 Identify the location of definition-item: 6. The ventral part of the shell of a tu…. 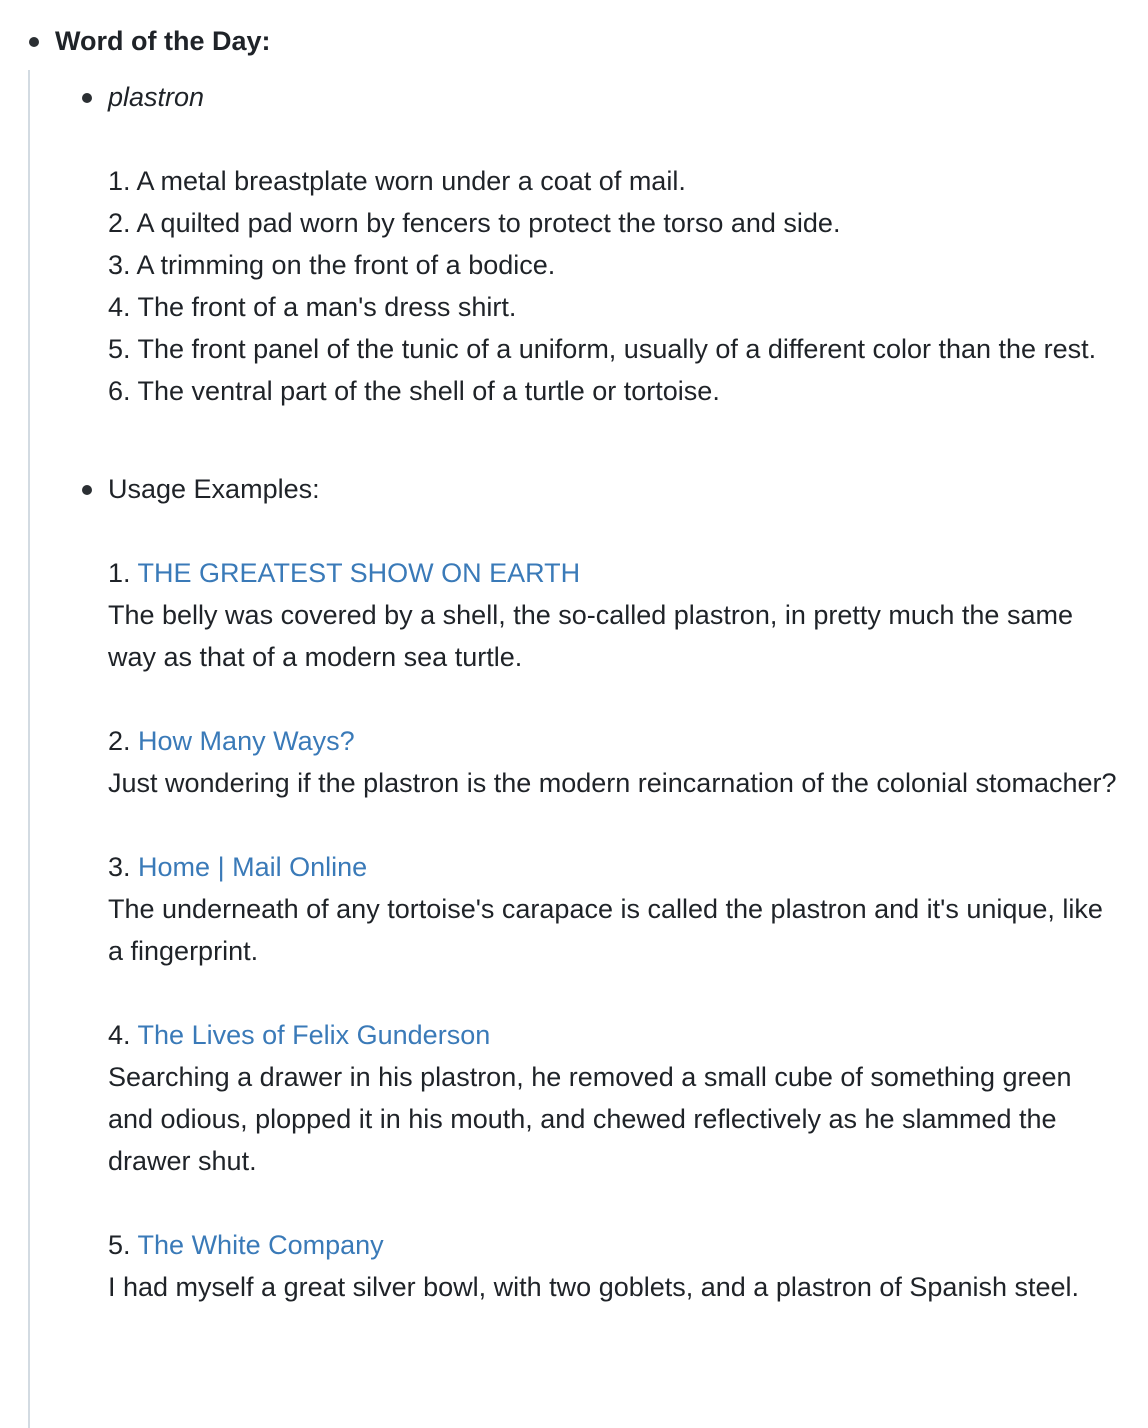
(414, 391).